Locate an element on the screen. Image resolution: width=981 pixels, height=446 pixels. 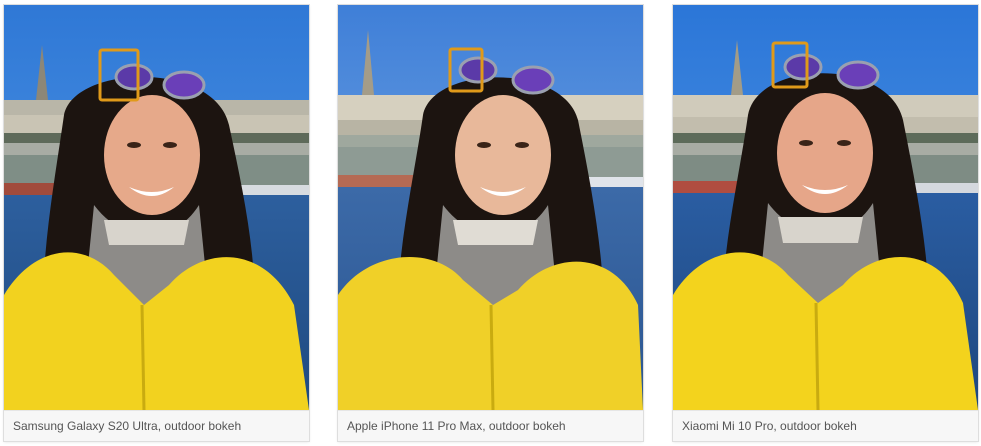
photo-caption: Xiaomi Mi 10 Pro, outdoor bokeh is located at coordinates (825, 425).